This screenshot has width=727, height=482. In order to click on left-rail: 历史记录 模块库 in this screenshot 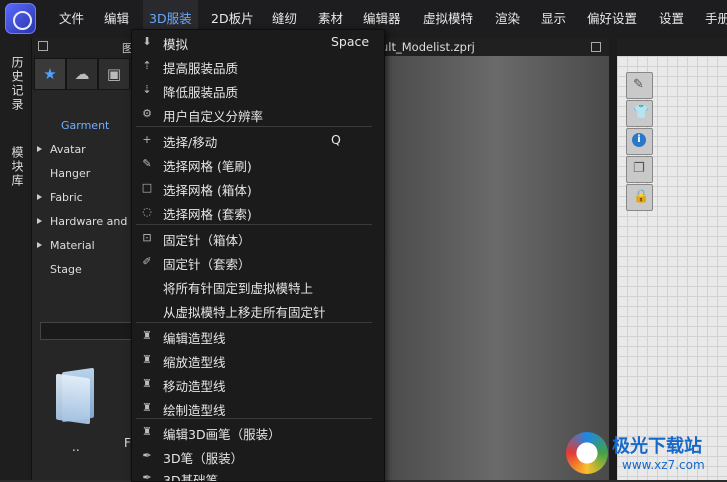, I will do `click(16, 259)`.